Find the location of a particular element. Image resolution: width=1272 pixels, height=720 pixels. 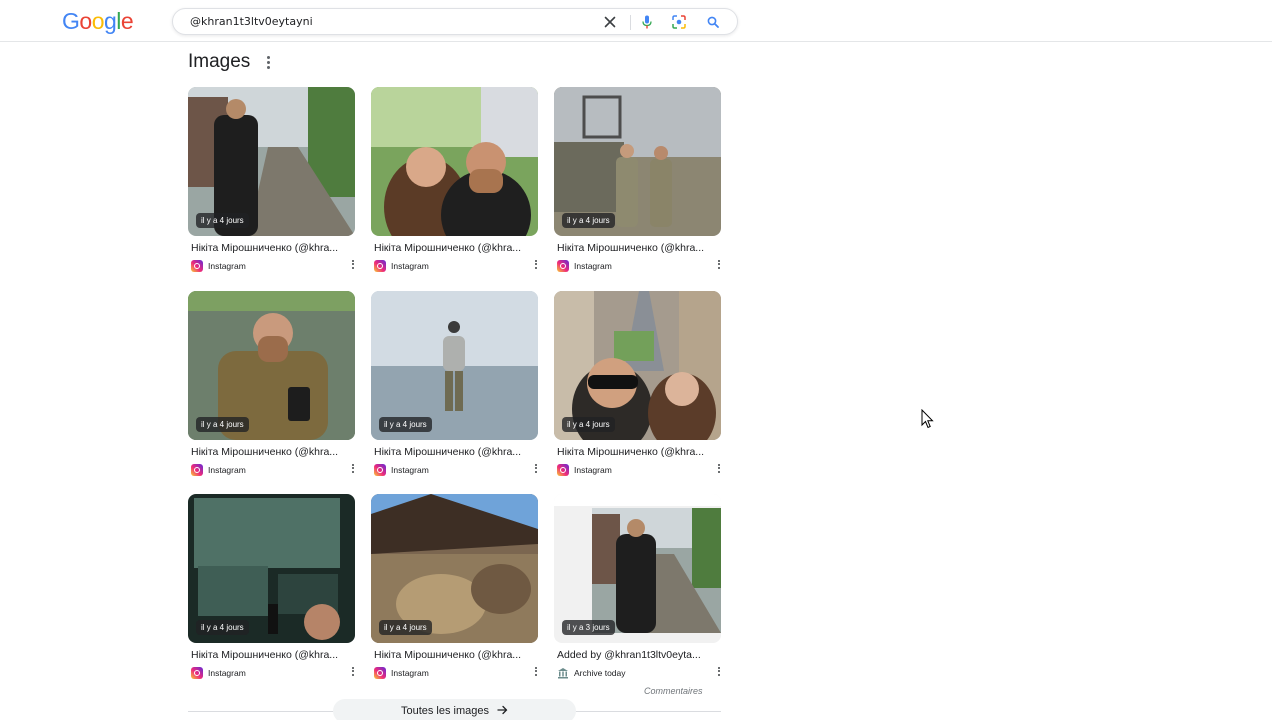

comments-link: Commentaires is located at coordinates (673, 691).